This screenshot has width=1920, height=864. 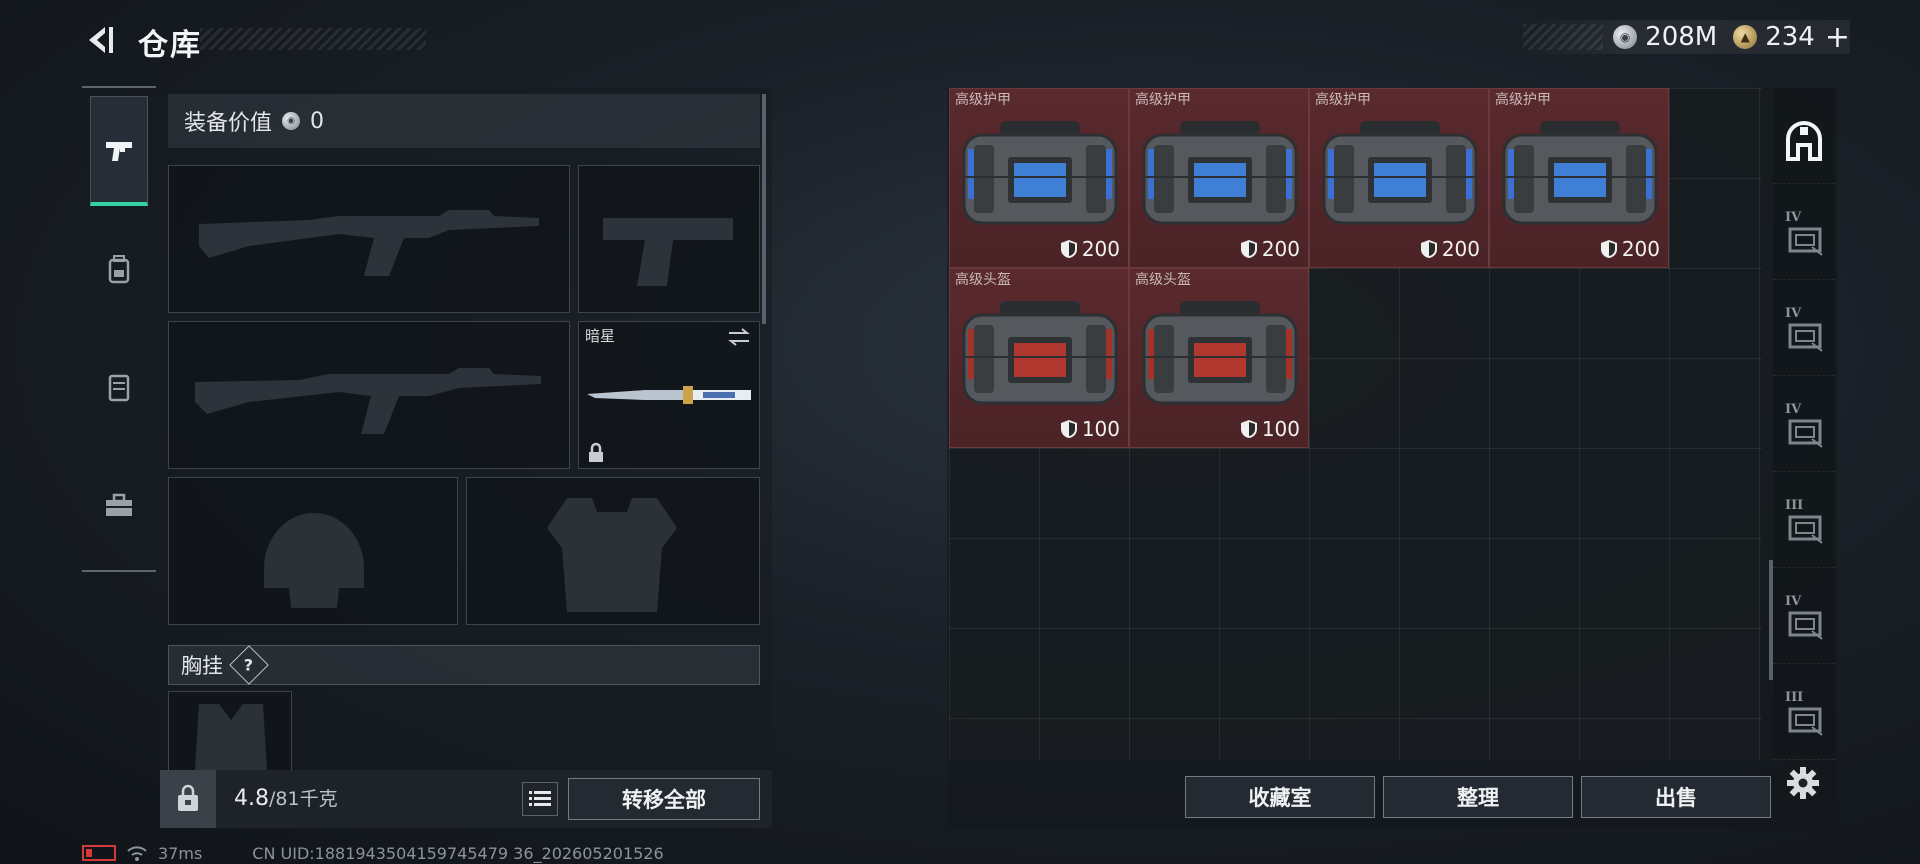 I want to click on gear-icon, so click(x=1803, y=783).